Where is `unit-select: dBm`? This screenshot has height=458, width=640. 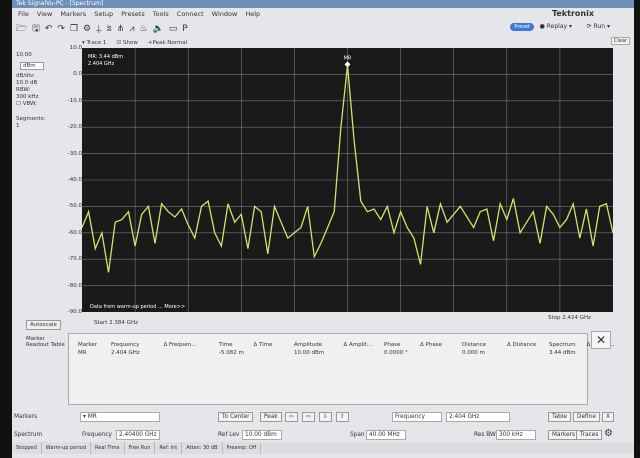 unit-select: dBm is located at coordinates (32, 66).